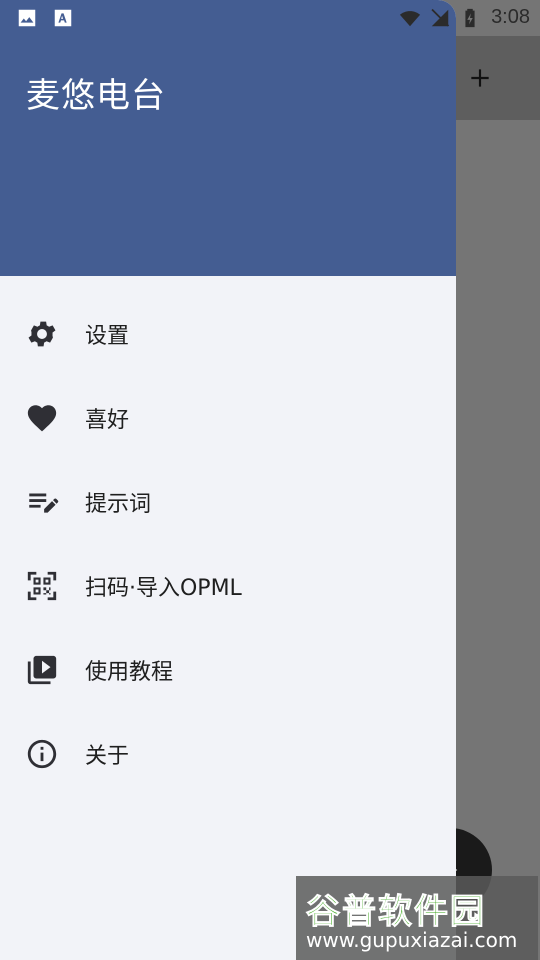  What do you see at coordinates (228, 418) in the screenshot?
I see `menu-item-favorites: 喜好` at bounding box center [228, 418].